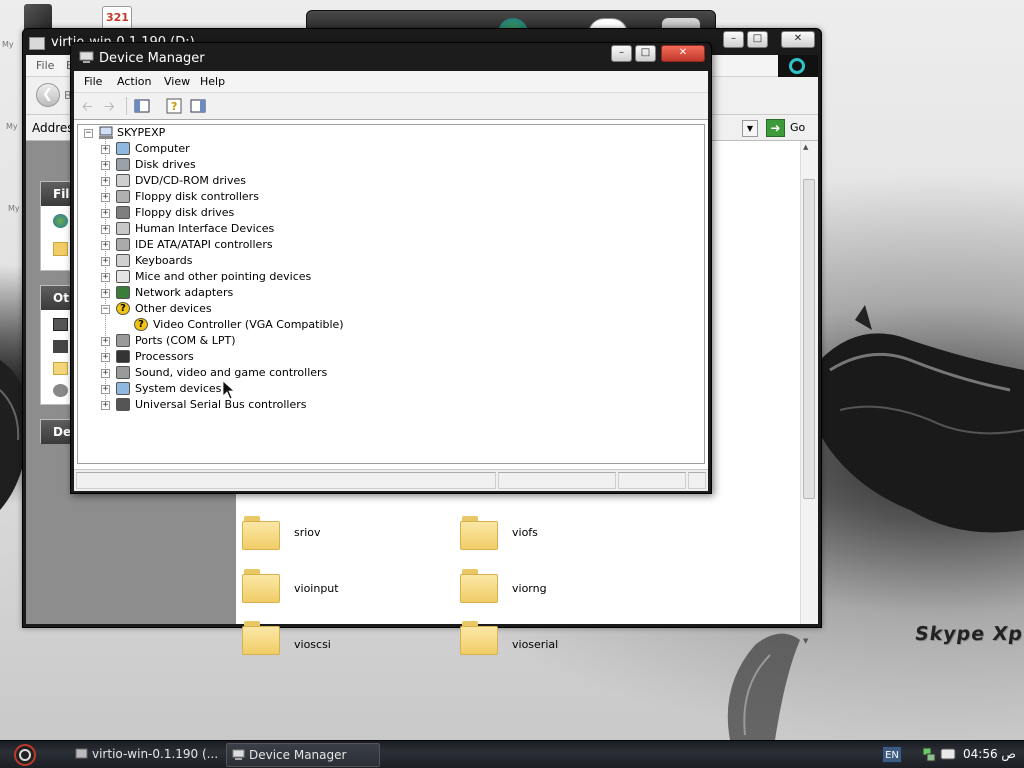 The height and width of the screenshot is (768, 1024). Describe the element at coordinates (60, 221) in the screenshot. I see `publish-web-icon` at that location.